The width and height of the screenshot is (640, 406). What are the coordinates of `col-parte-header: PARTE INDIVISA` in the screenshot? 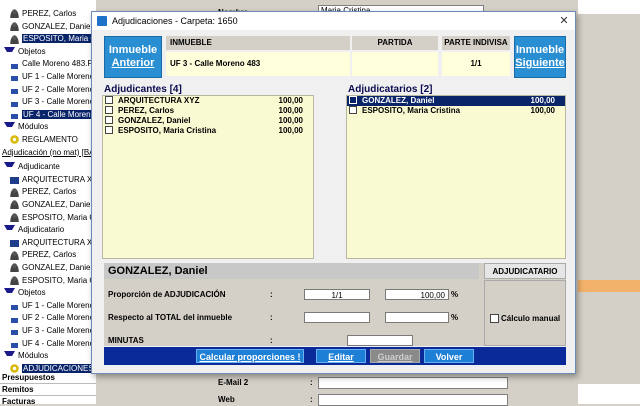 It's located at (476, 43).